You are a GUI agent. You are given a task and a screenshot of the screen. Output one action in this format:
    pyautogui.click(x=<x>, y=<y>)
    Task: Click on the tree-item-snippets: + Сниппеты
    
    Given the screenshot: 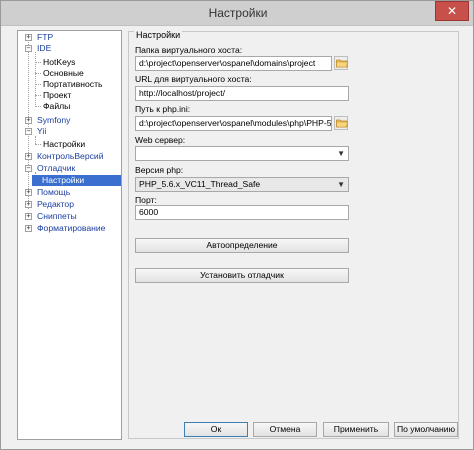 What is the action you would take?
    pyautogui.click(x=69, y=216)
    